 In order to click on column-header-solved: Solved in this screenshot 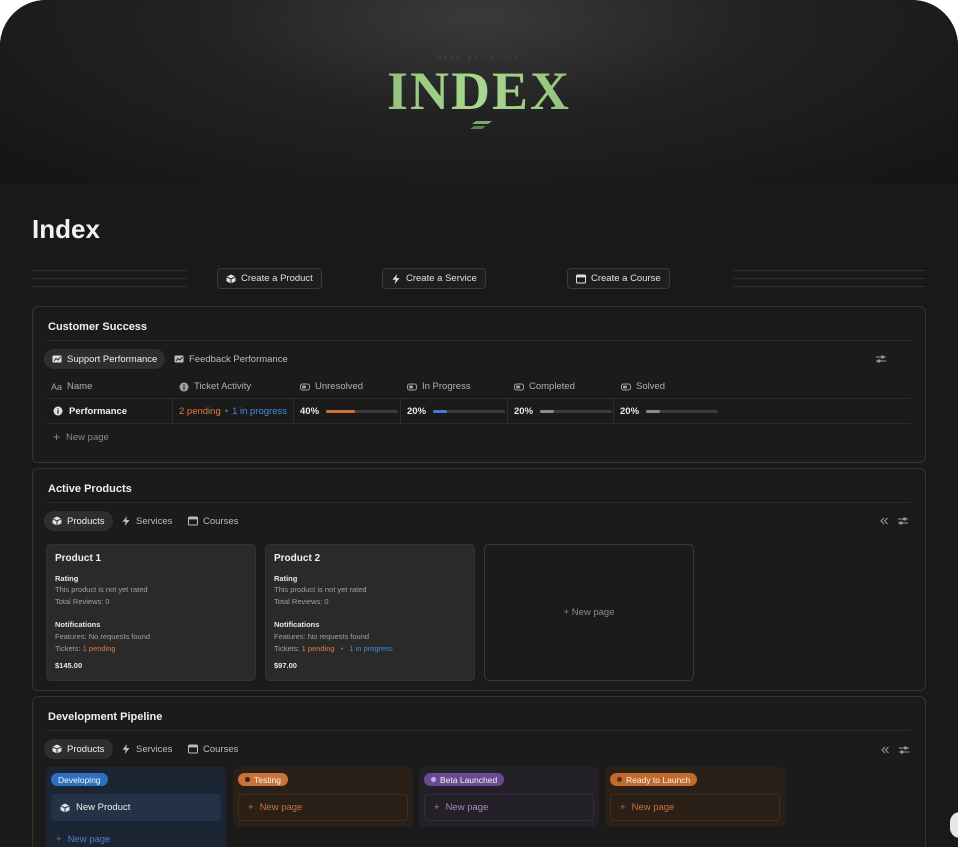, I will do `click(643, 386)`.